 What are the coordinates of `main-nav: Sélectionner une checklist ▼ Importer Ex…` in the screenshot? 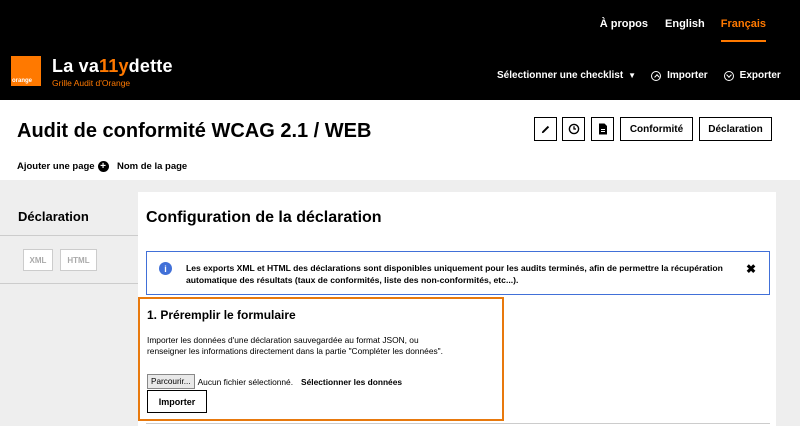 It's located at (639, 75).